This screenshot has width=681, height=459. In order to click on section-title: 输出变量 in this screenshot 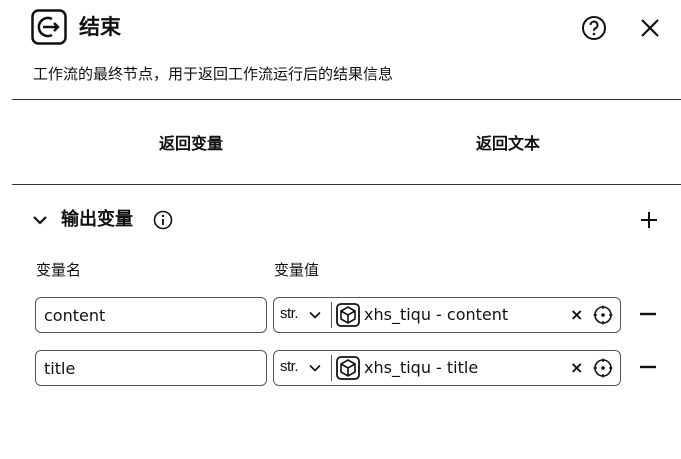, I will do `click(97, 219)`.